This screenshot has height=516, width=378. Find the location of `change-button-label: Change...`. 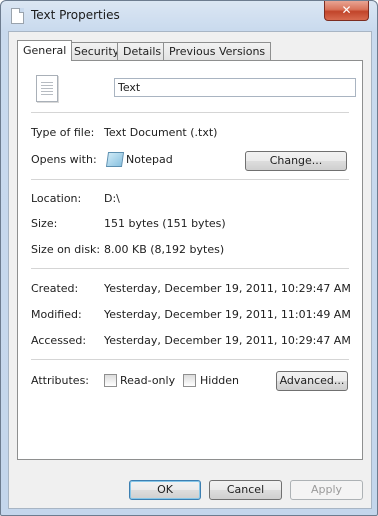

change-button-label: Change... is located at coordinates (296, 160).